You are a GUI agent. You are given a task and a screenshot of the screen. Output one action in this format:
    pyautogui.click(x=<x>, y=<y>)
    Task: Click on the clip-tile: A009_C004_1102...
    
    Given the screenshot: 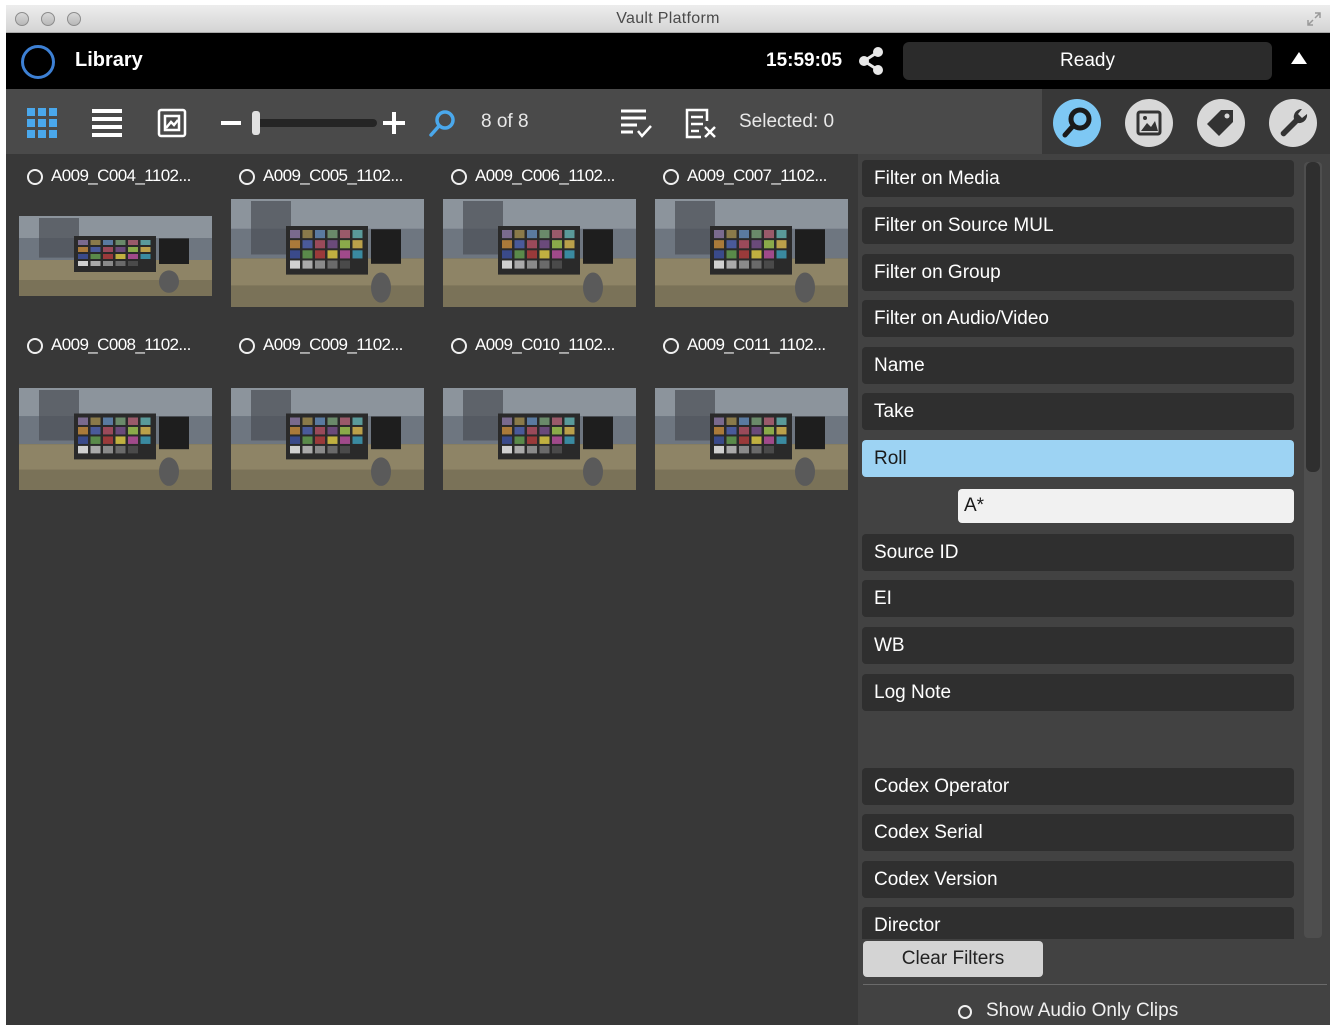 What is the action you would take?
    pyautogui.click(x=115, y=239)
    